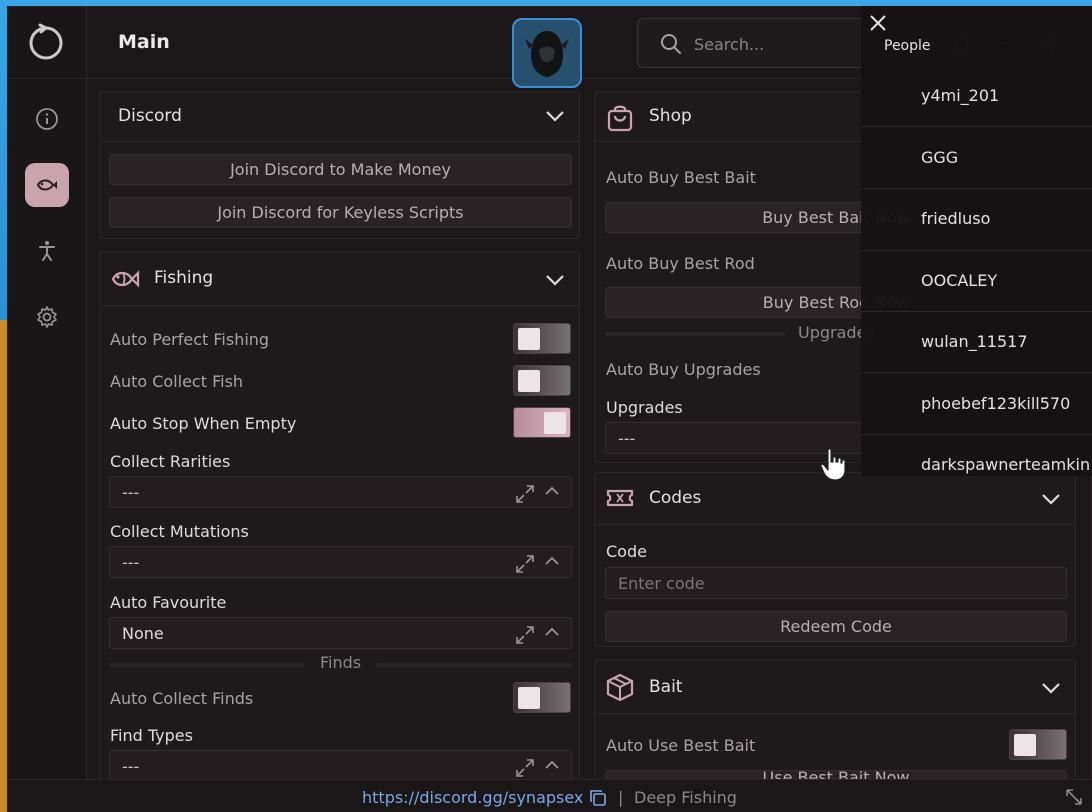 Image resolution: width=1092 pixels, height=812 pixels. Describe the element at coordinates (1074, 797) in the screenshot. I see `resize-icon` at that location.